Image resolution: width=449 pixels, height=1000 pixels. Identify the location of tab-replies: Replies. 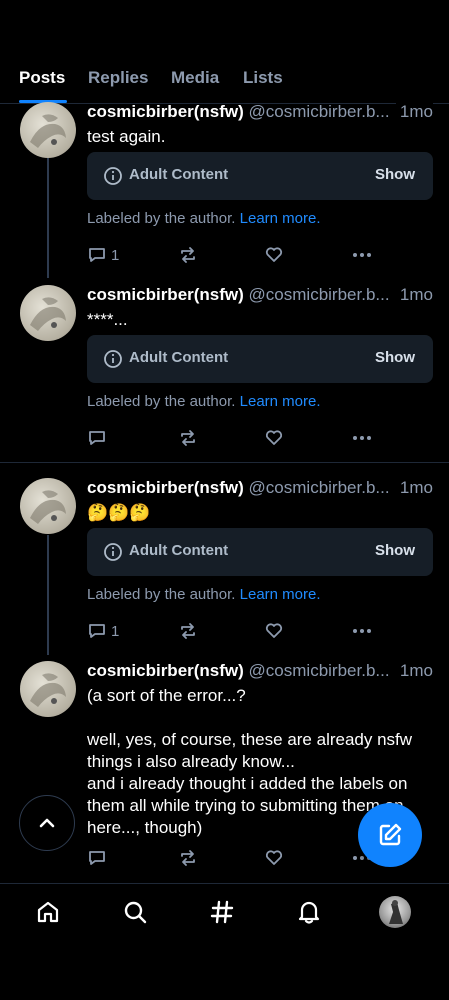
(118, 78).